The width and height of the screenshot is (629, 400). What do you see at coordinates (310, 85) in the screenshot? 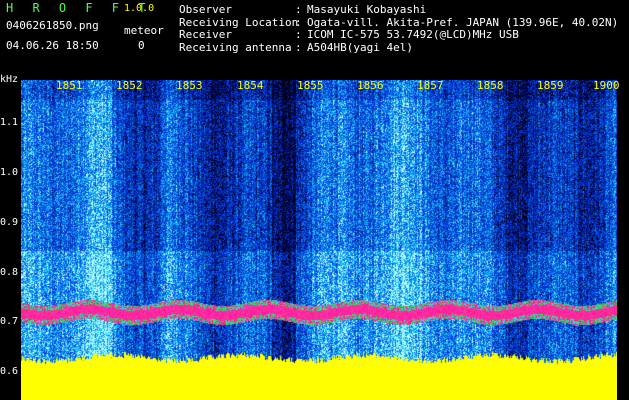
I see `time-tick-label: 1855` at bounding box center [310, 85].